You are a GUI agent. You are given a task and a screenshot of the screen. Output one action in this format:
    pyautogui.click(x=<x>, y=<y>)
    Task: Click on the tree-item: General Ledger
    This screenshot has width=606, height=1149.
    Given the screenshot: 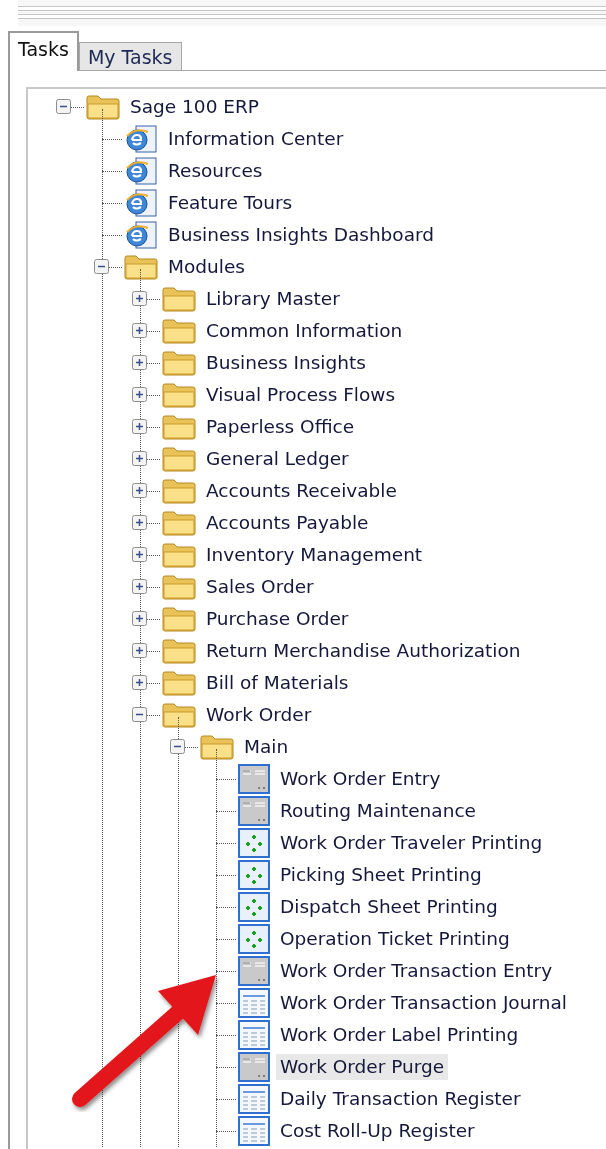 What is the action you would take?
    pyautogui.click(x=277, y=459)
    